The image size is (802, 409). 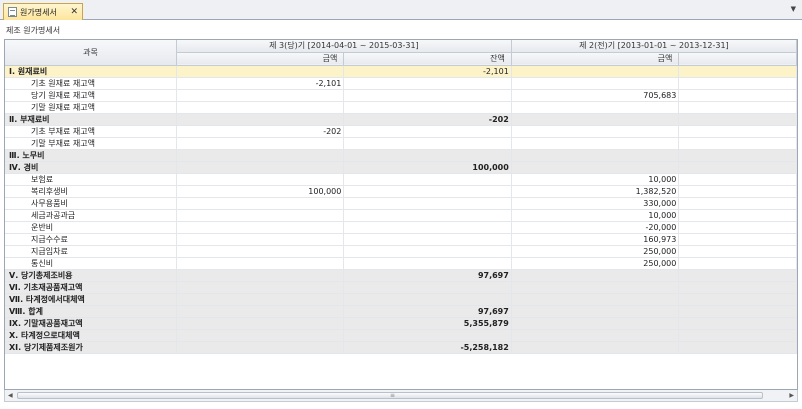 I want to click on row-item-name: 지급수수료, so click(x=91, y=239).